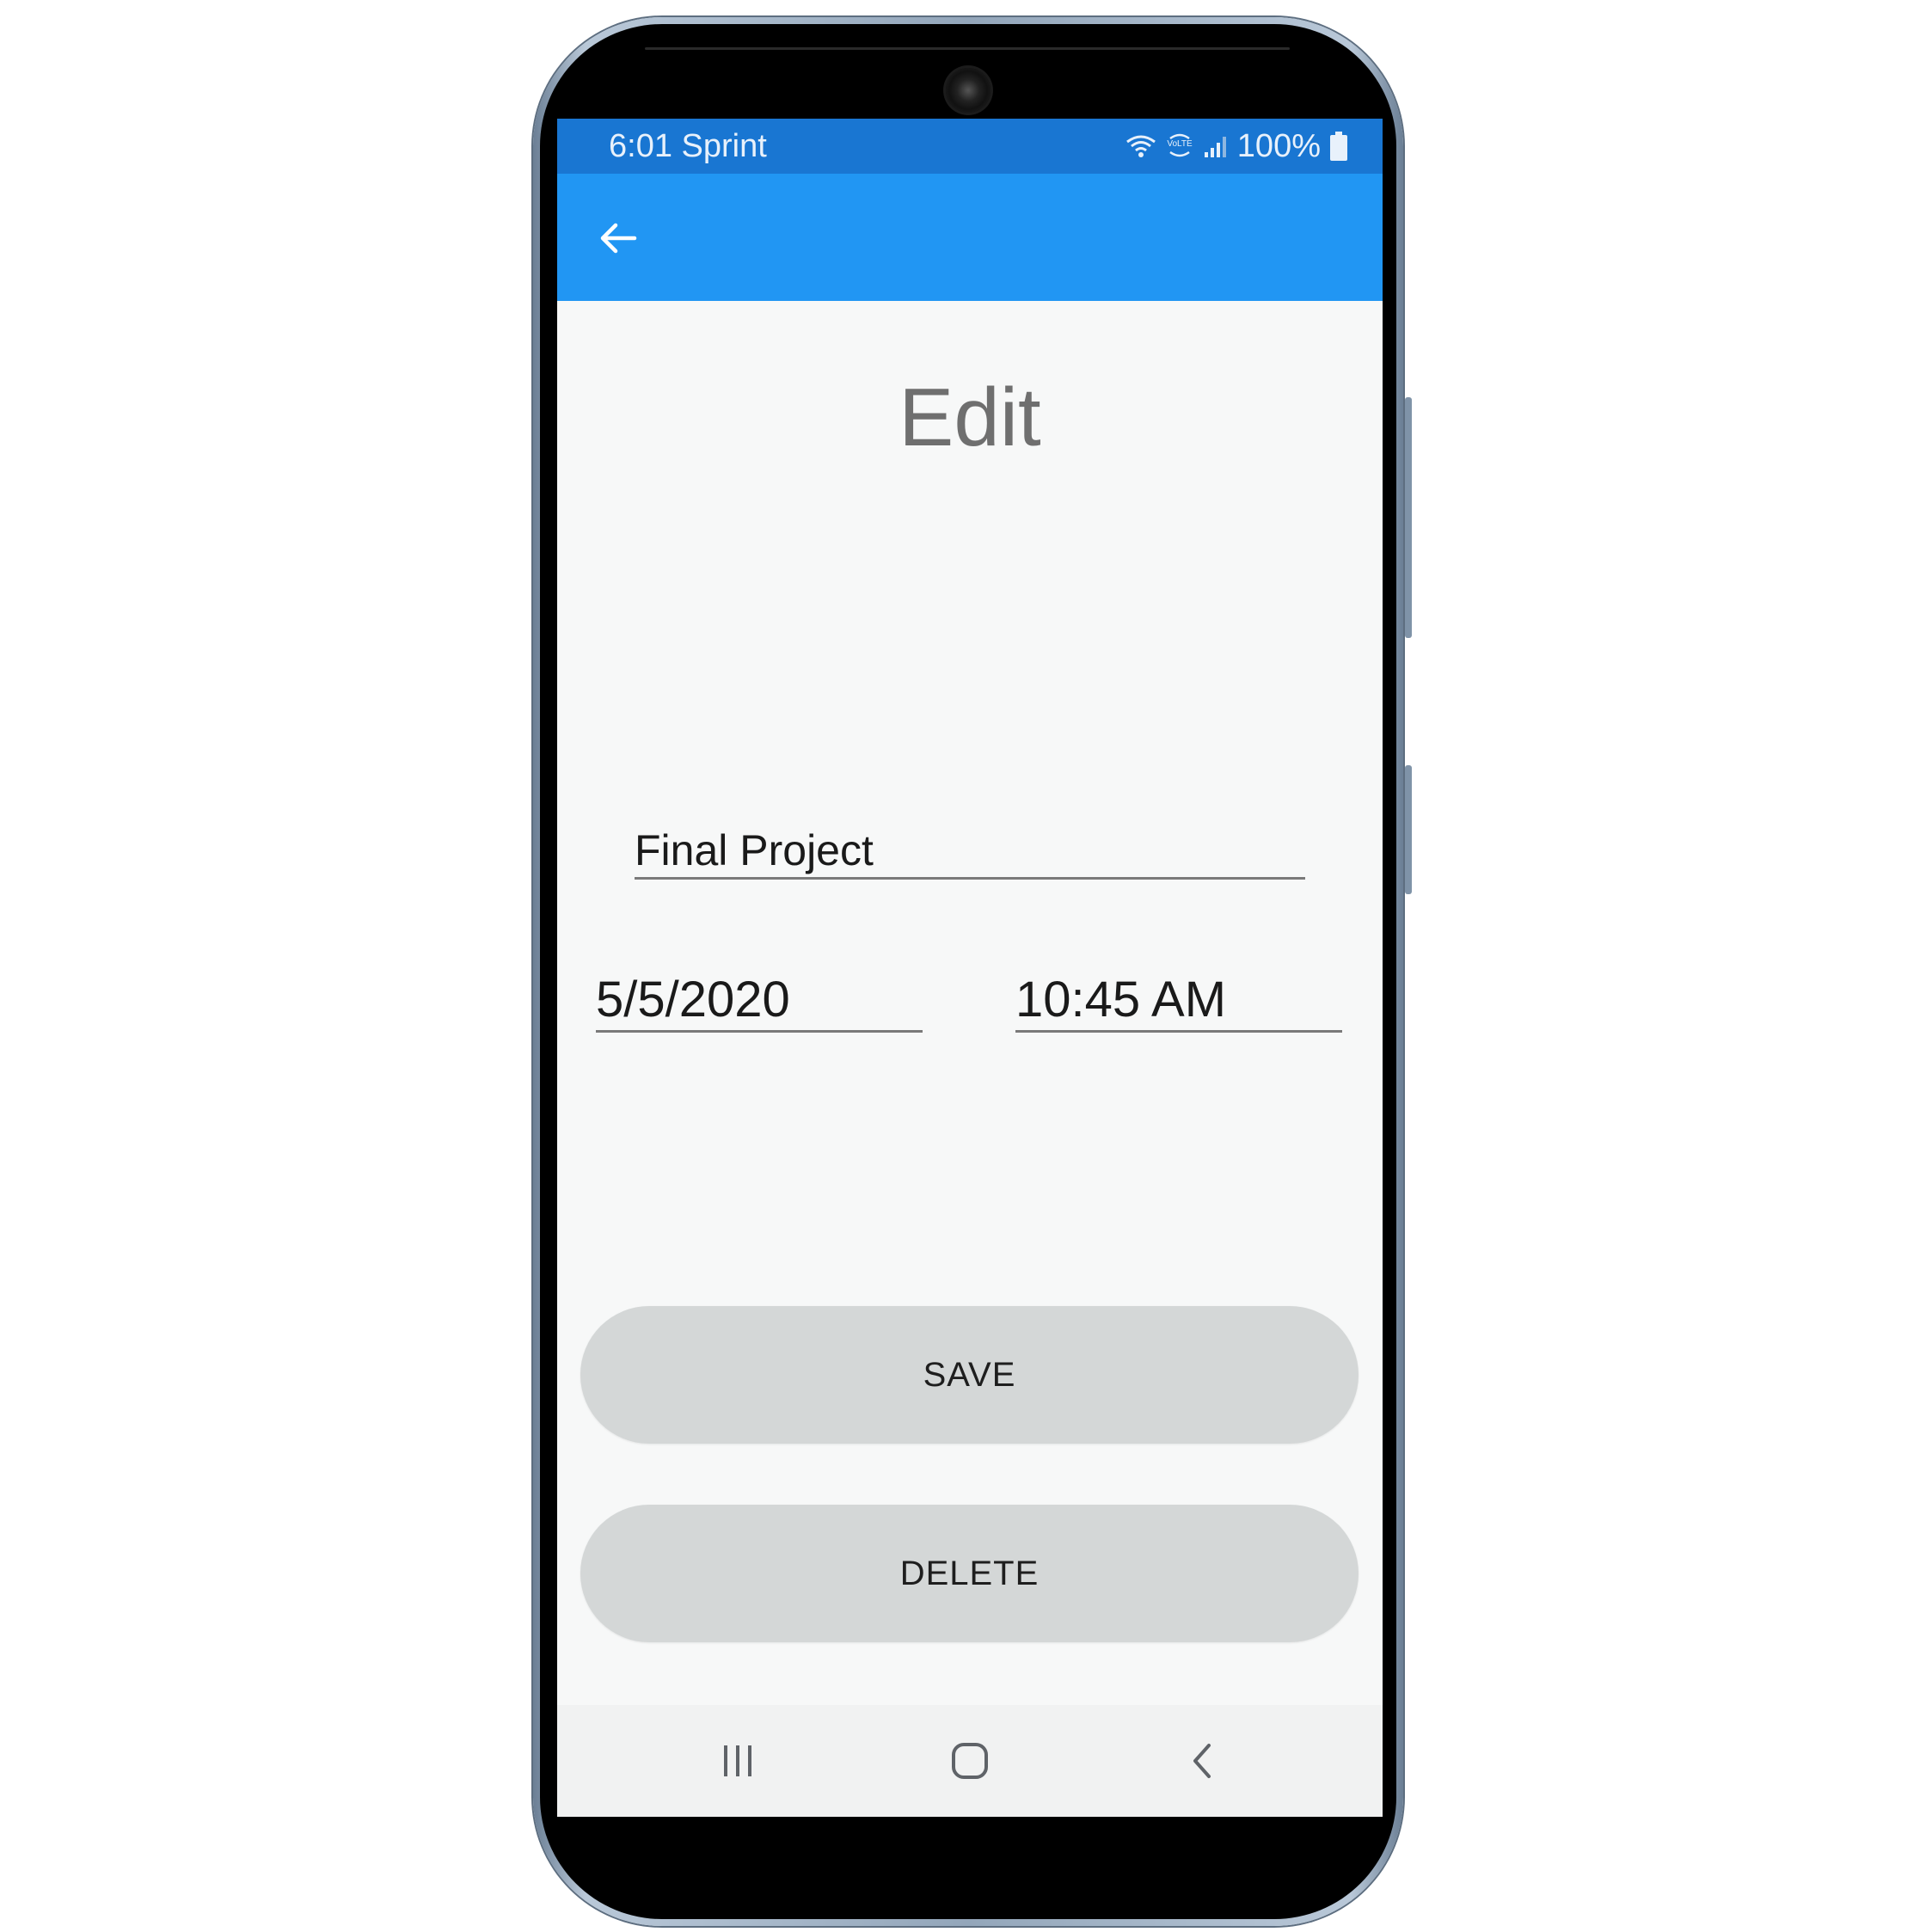 This screenshot has width=1932, height=1932. Describe the element at coordinates (970, 238) in the screenshot. I see `app-bar` at that location.